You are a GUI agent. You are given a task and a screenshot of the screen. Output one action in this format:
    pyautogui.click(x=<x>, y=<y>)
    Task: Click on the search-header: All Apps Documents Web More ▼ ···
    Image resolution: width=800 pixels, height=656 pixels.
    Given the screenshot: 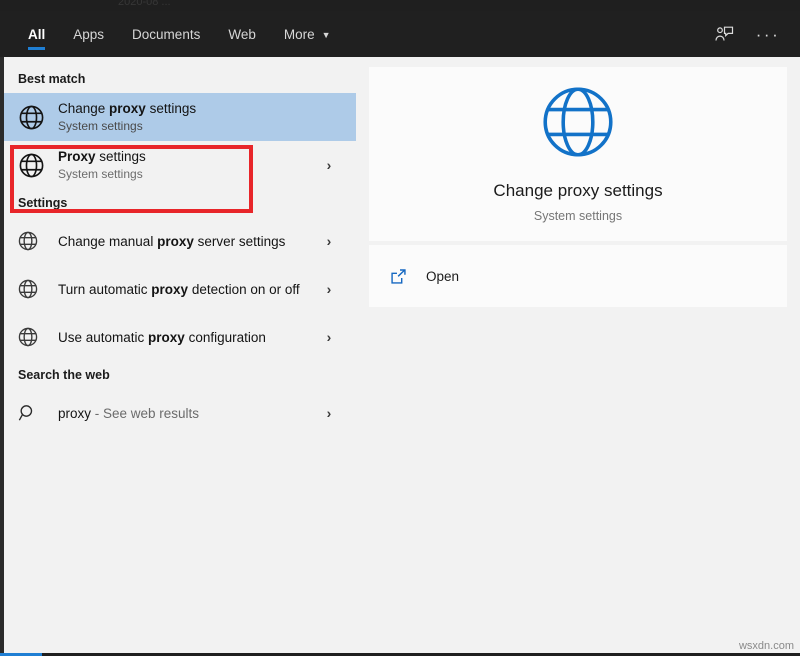 What is the action you would take?
    pyautogui.click(x=400, y=34)
    